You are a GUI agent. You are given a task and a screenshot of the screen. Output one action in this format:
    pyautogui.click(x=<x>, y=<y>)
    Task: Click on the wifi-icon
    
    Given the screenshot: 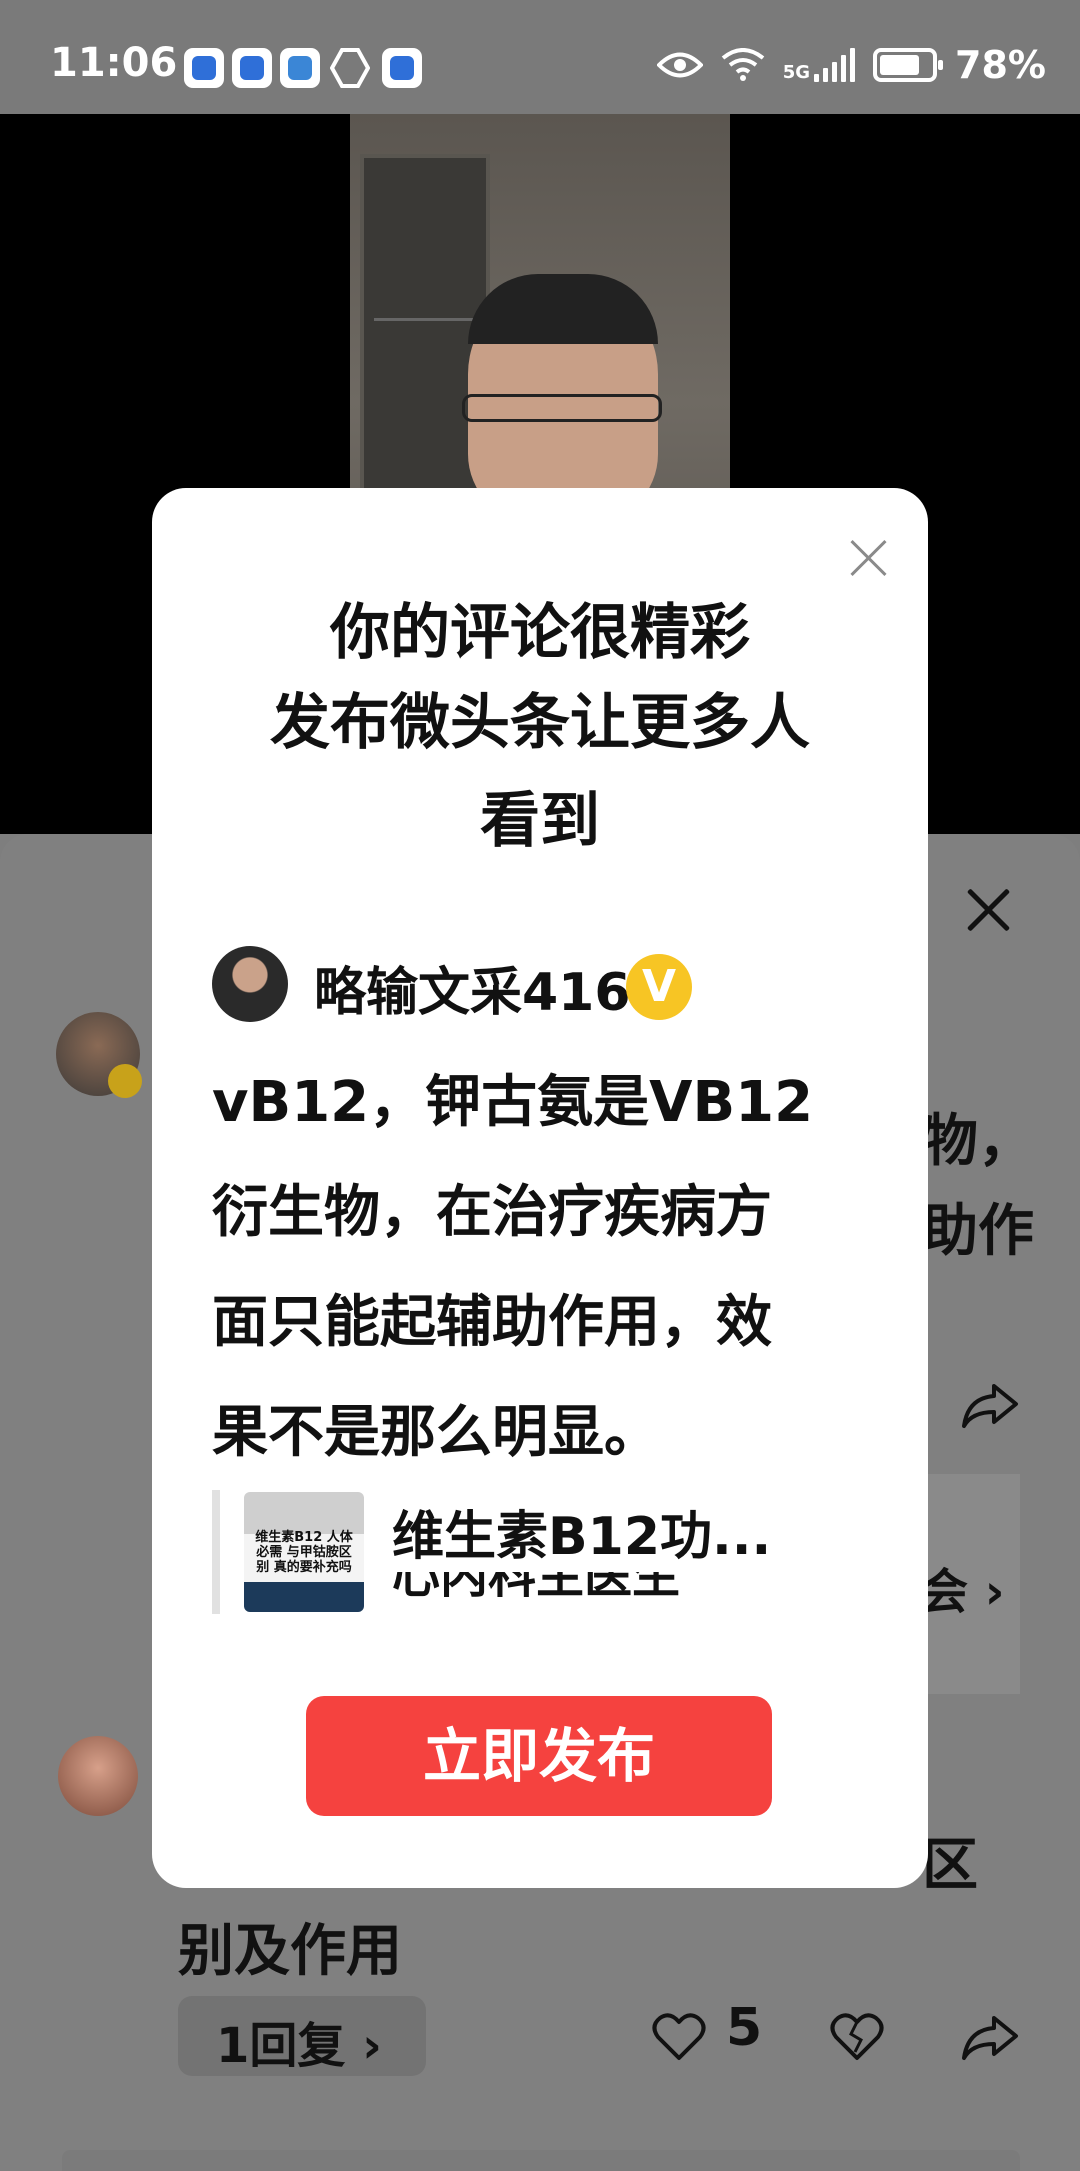 What is the action you would take?
    pyautogui.click(x=742, y=64)
    